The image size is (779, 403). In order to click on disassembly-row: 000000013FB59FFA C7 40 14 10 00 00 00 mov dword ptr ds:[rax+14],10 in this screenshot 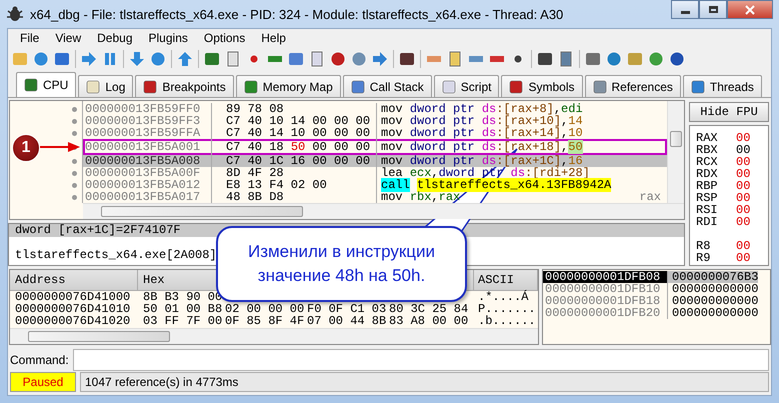, I will do `click(375, 133)`.